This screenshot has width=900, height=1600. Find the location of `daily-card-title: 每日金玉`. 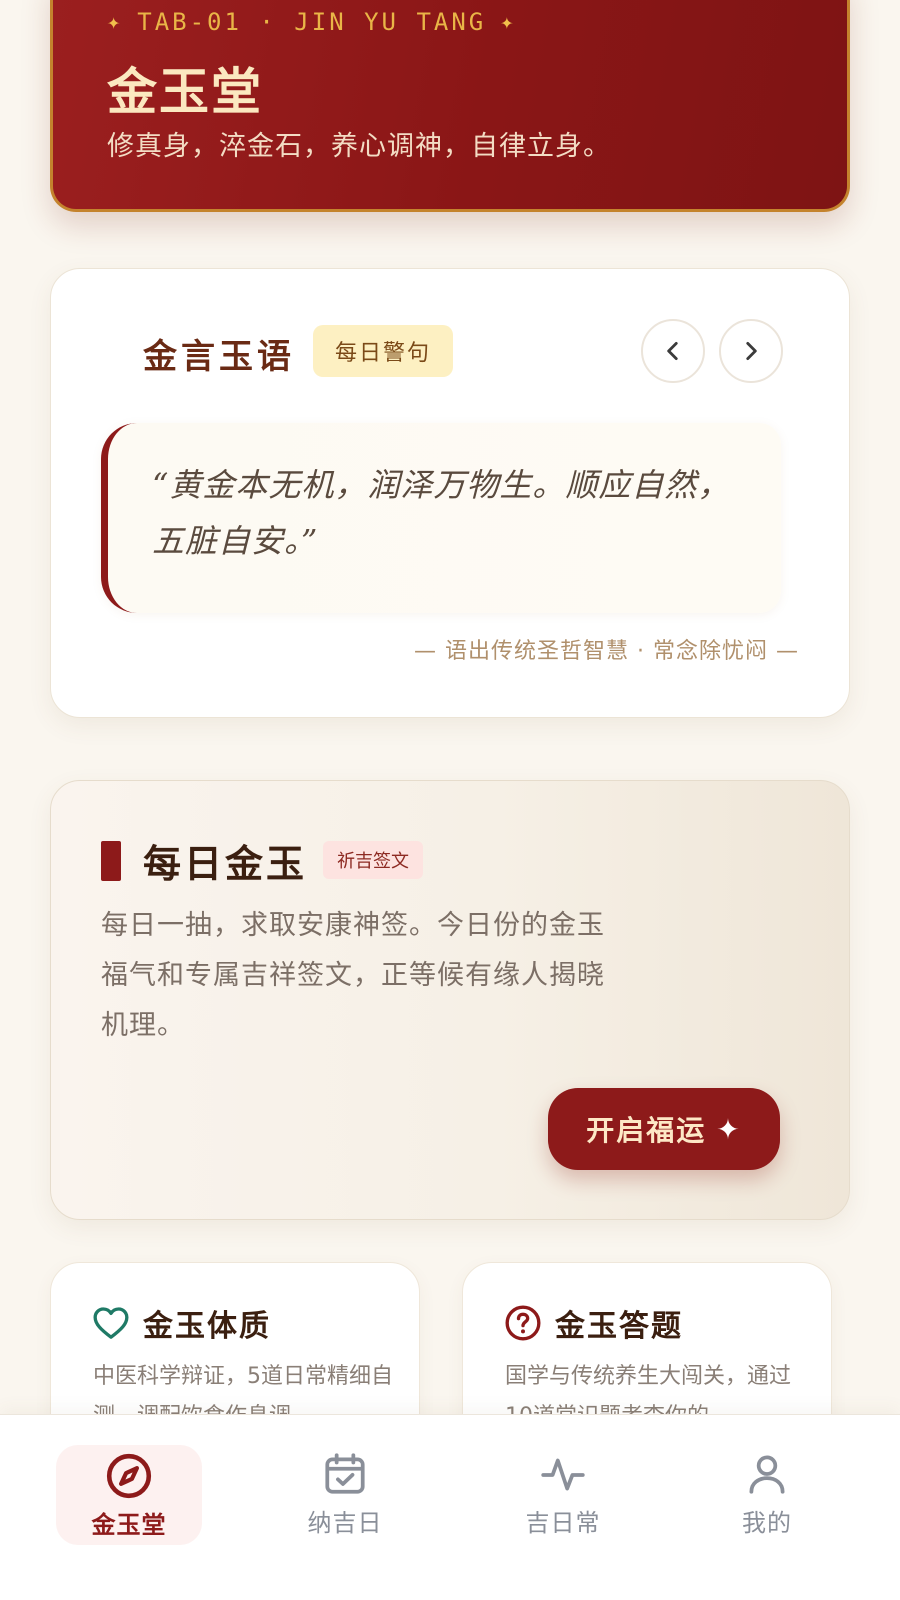

daily-card-title: 每日金玉 is located at coordinates (225, 863).